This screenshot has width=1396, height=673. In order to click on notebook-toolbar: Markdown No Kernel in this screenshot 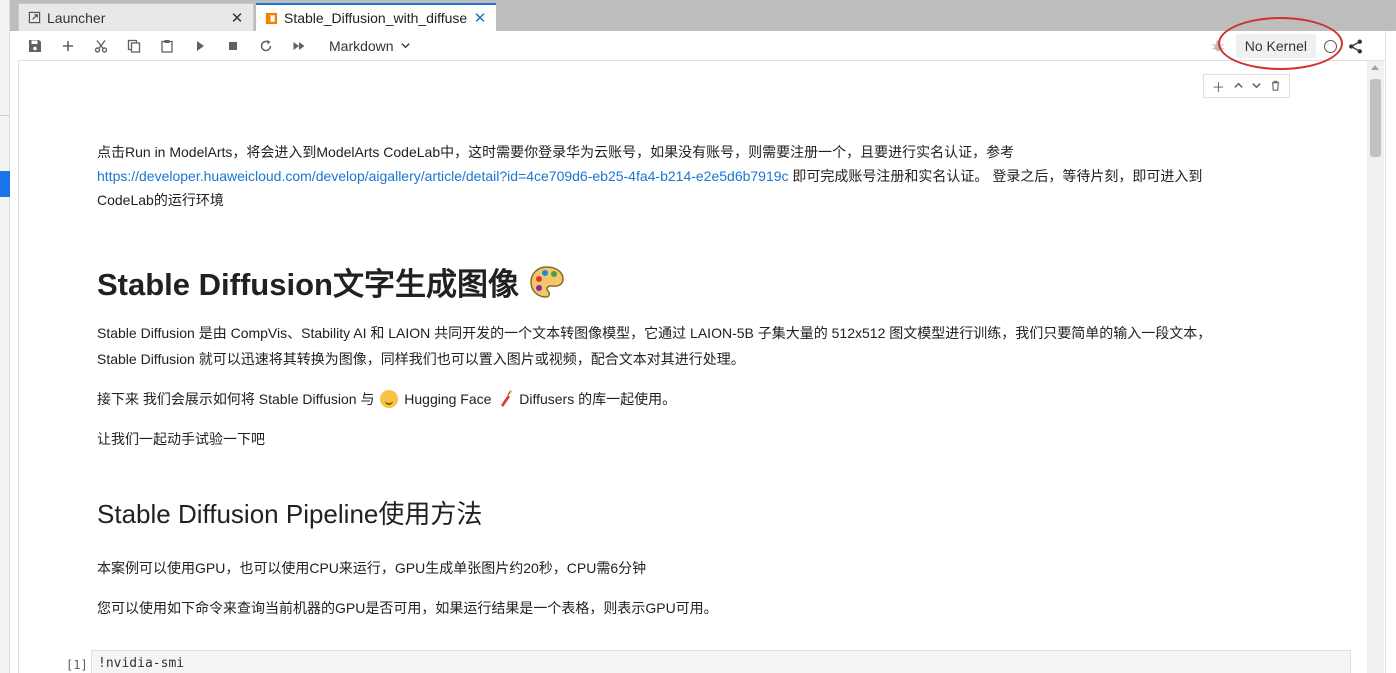, I will do `click(701, 46)`.